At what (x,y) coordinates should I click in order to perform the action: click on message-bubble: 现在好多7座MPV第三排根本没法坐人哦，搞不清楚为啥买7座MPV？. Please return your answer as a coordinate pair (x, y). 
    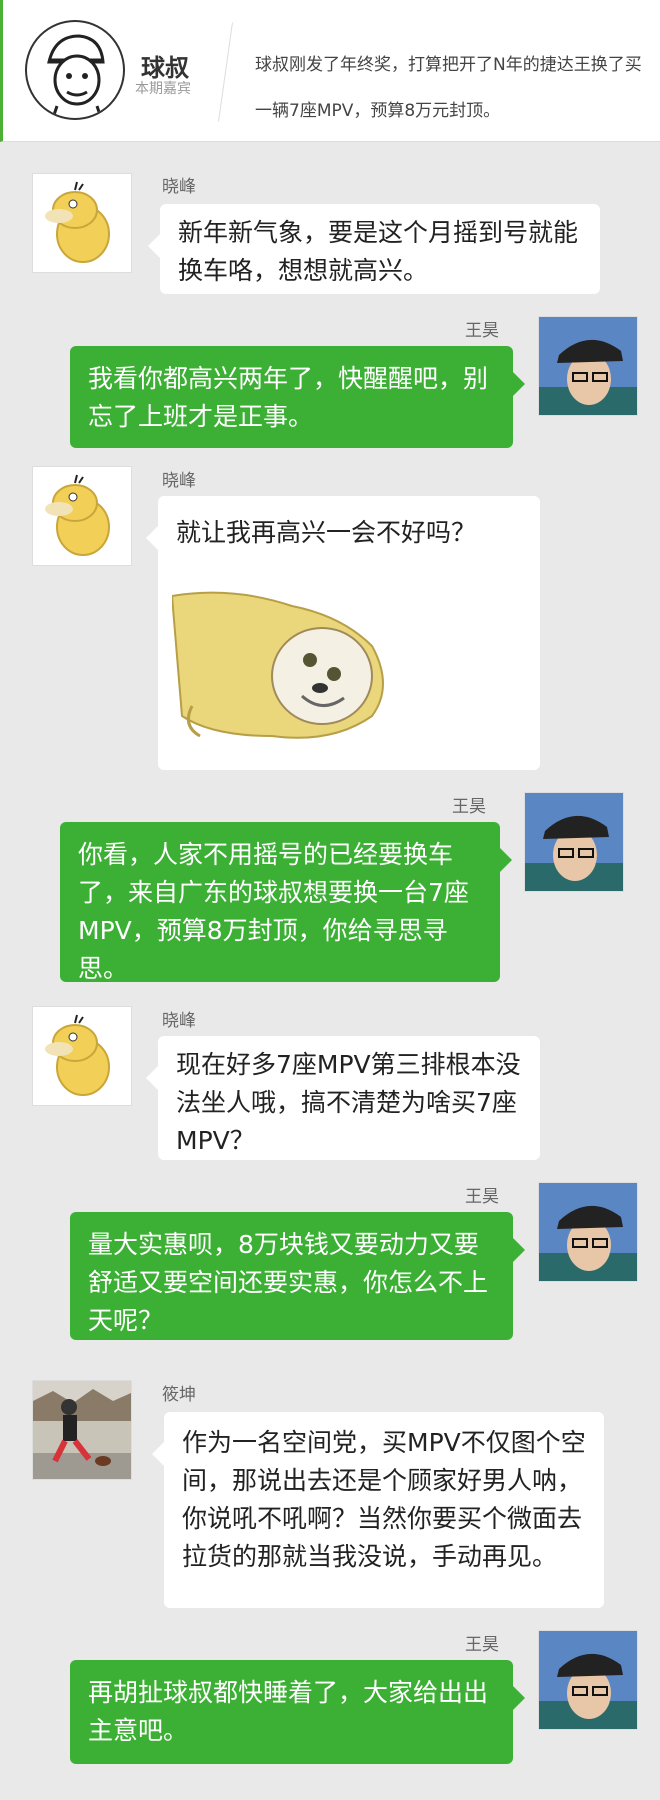
    Looking at the image, I should click on (343, 1098).